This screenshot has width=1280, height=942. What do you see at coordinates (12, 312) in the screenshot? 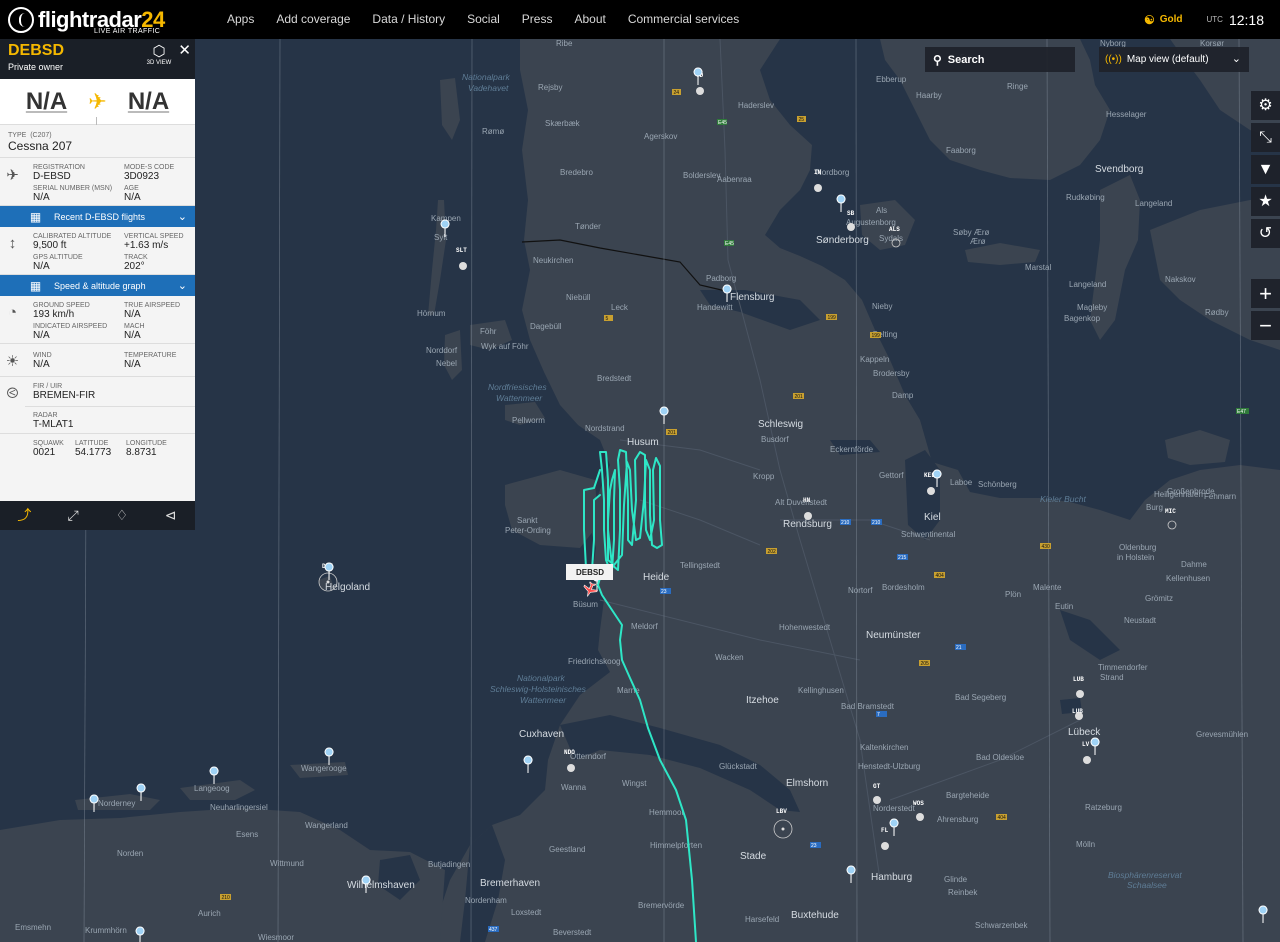
I see `speedometer-icon: ◔` at bounding box center [12, 312].